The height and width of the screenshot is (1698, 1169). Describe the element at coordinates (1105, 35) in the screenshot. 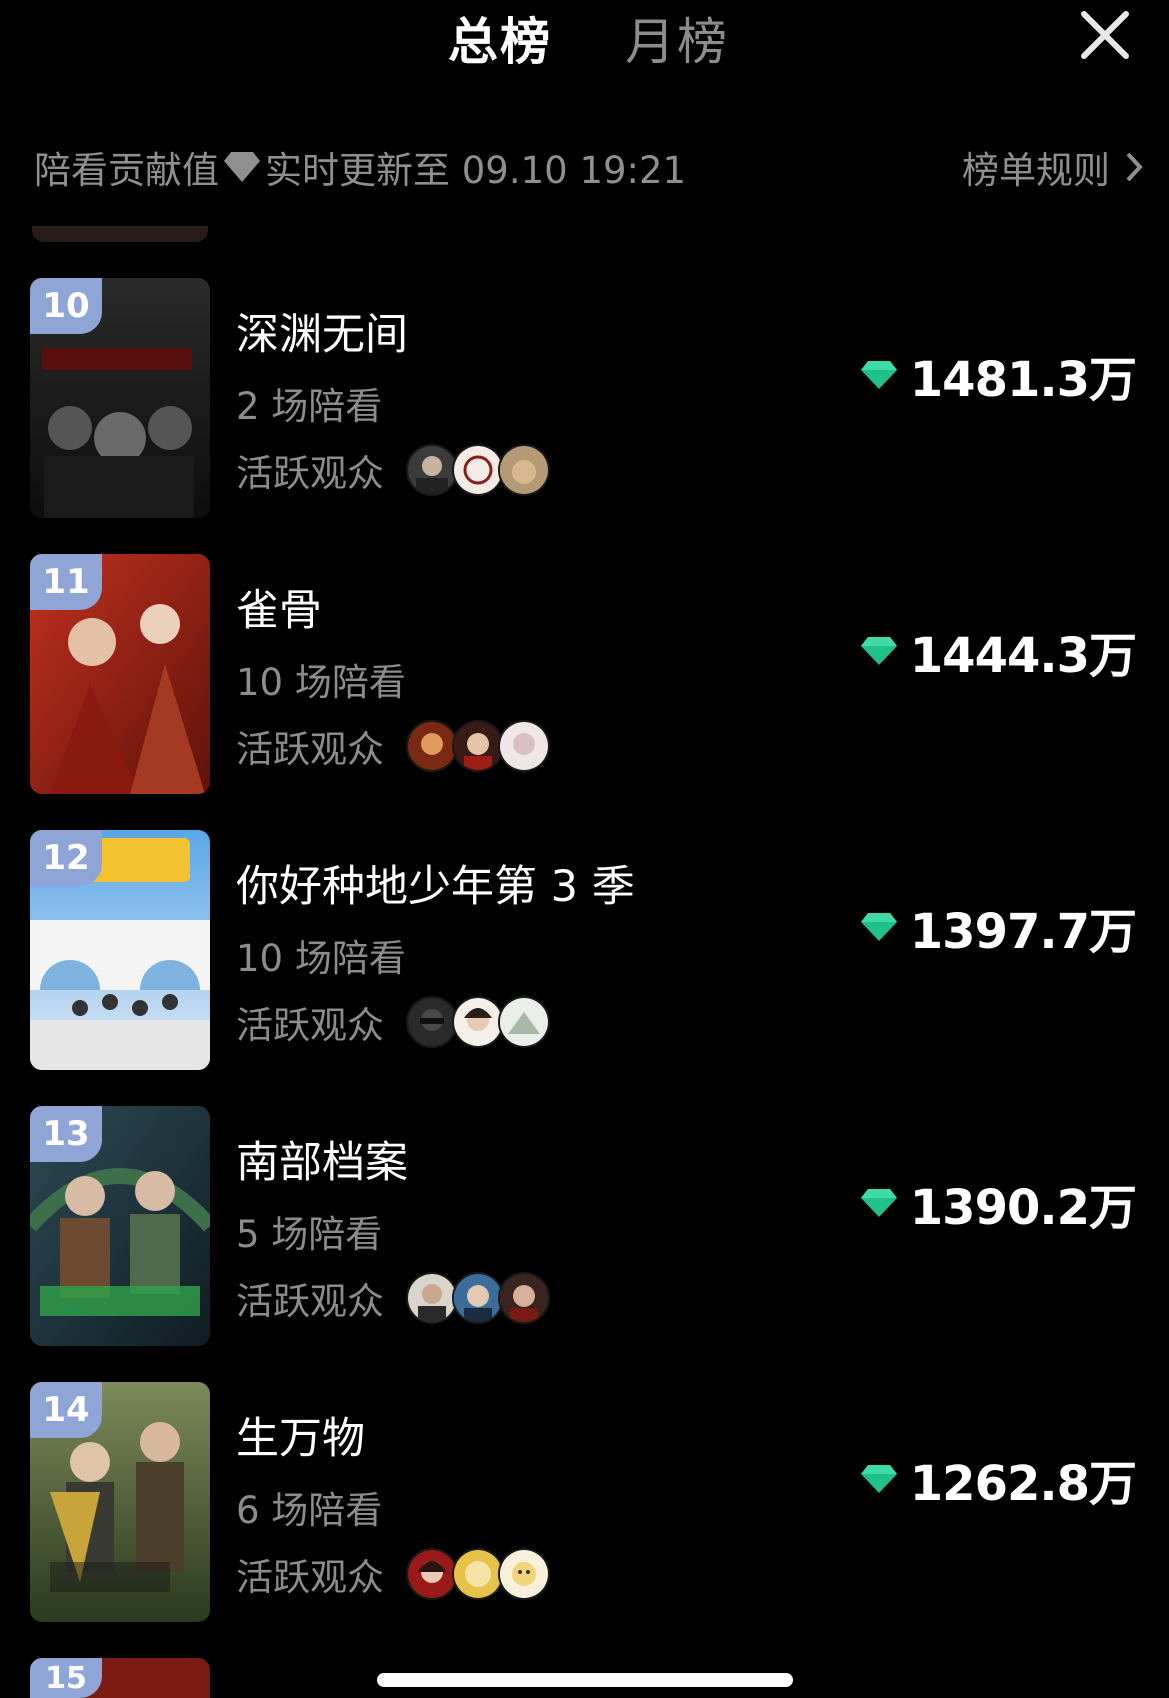

I see `close-icon` at that location.